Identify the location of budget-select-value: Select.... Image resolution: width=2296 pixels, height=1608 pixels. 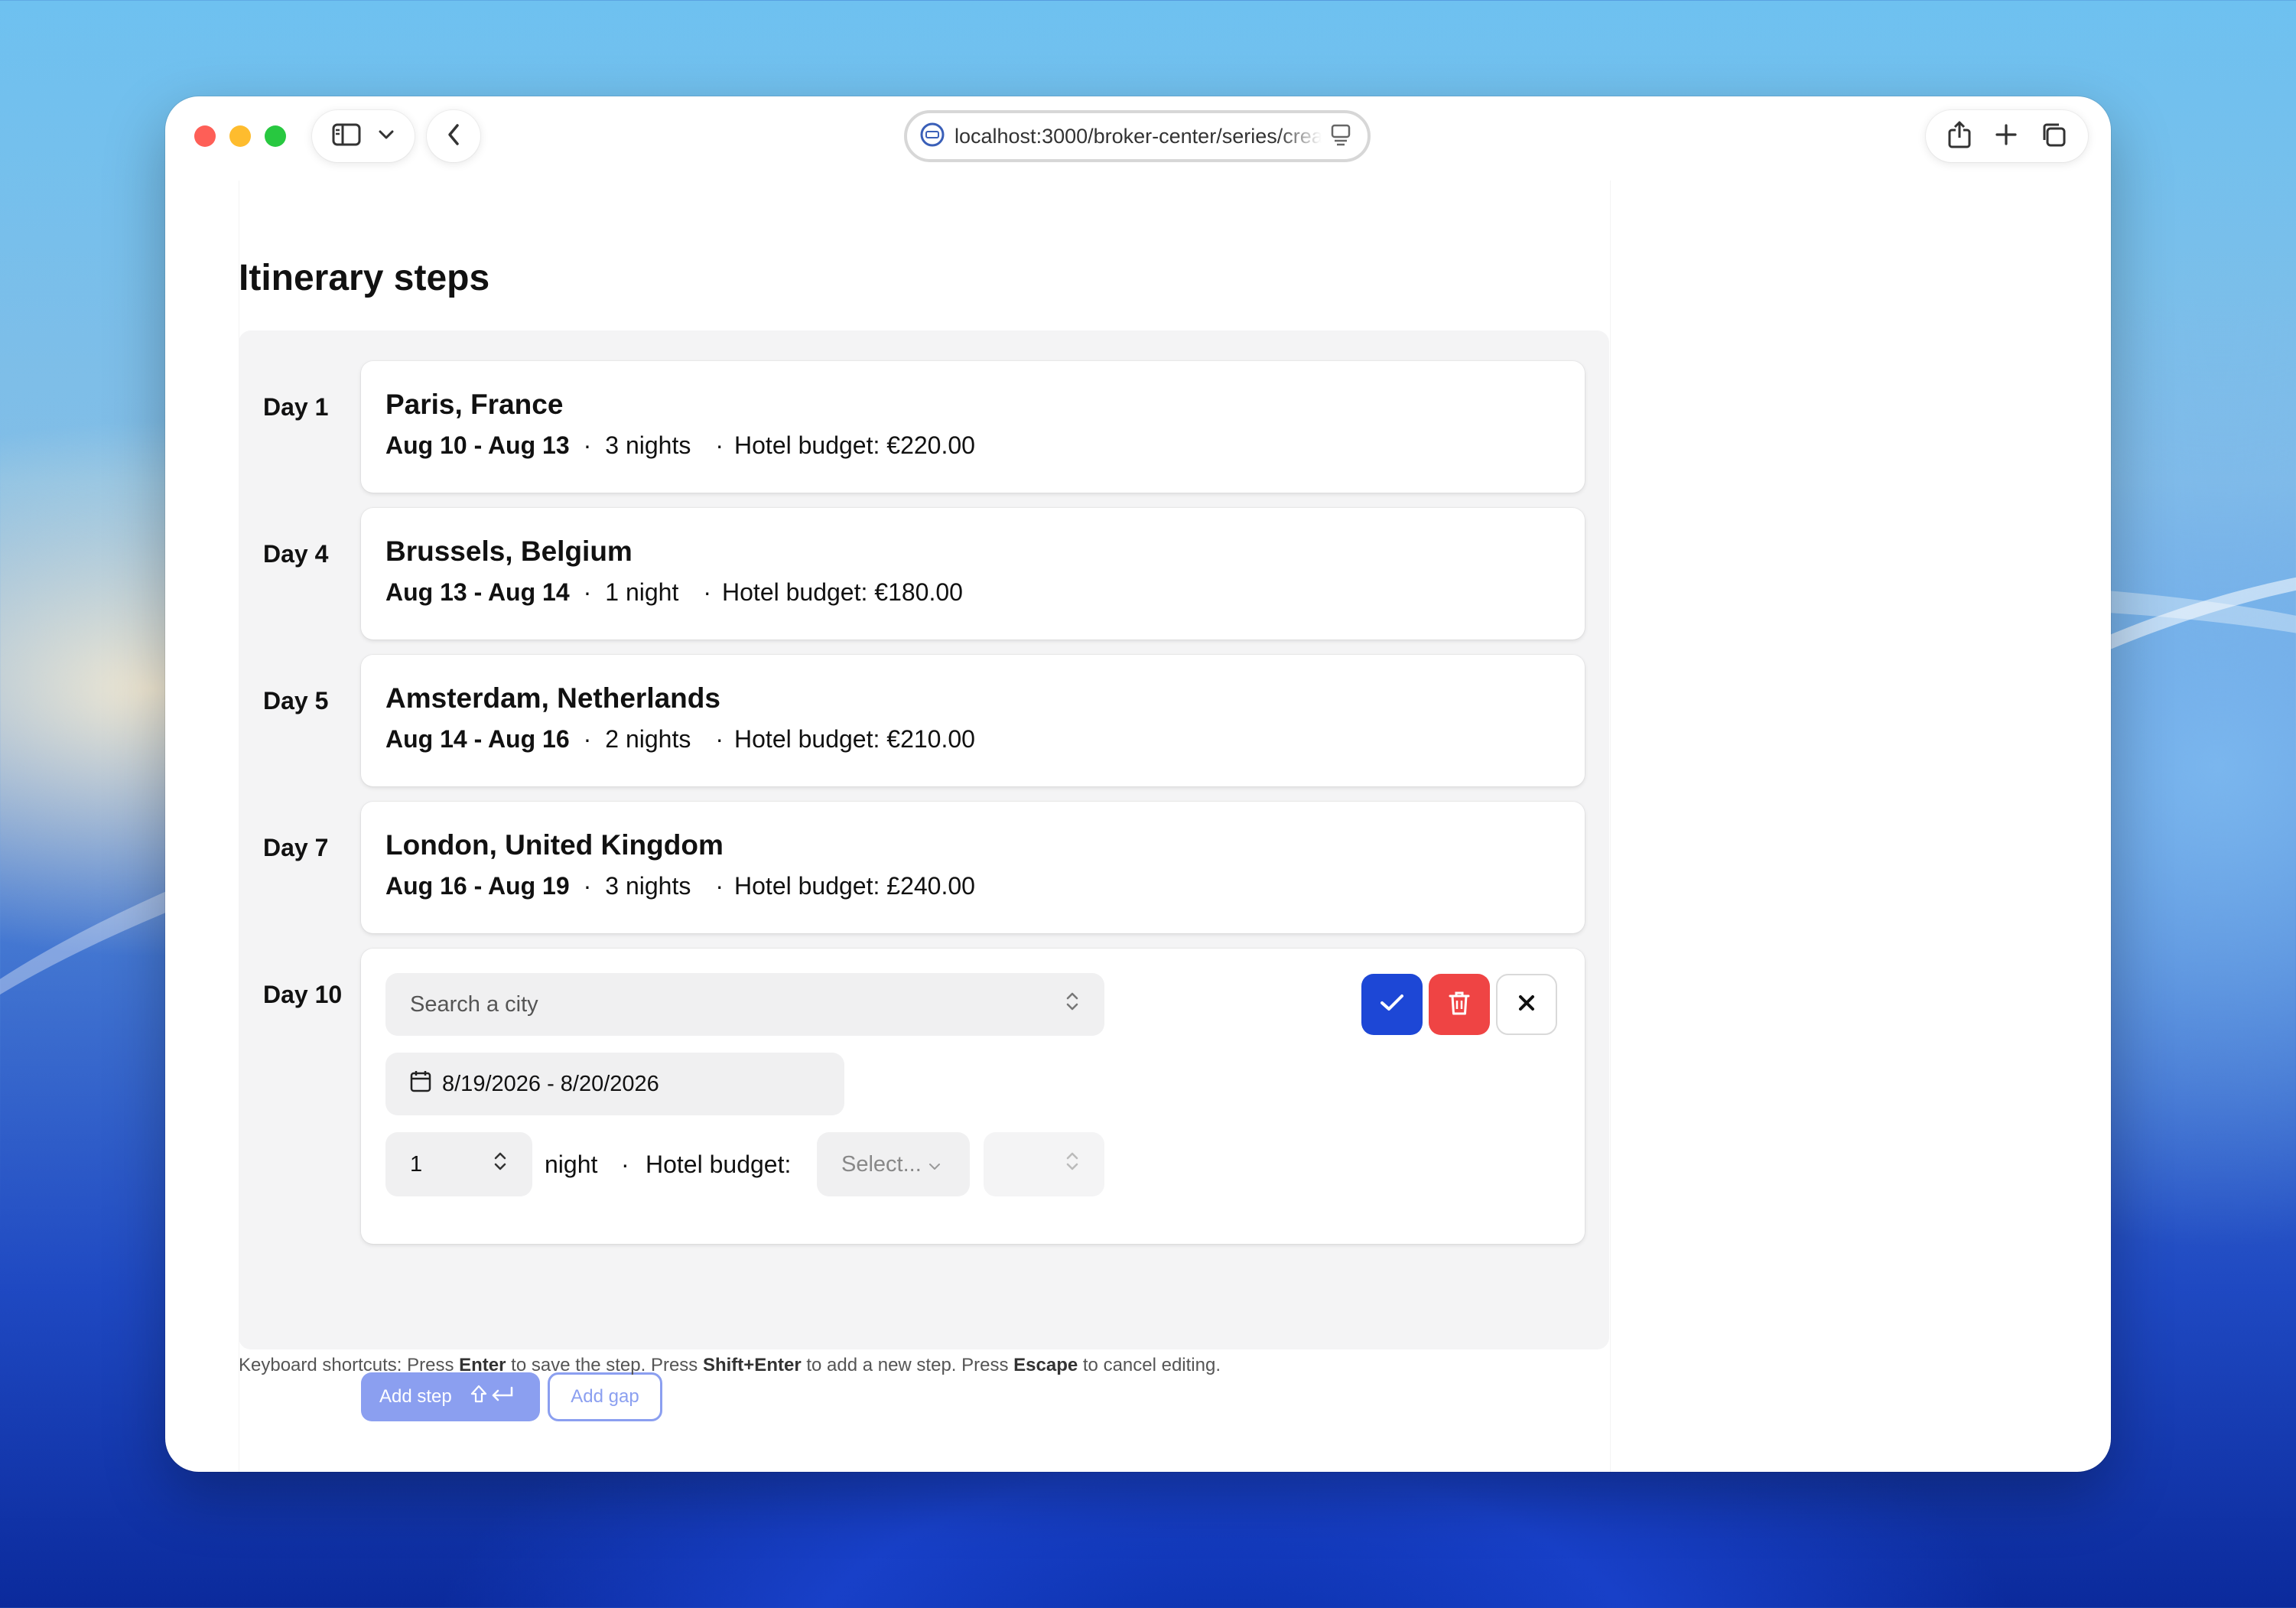
(882, 1164).